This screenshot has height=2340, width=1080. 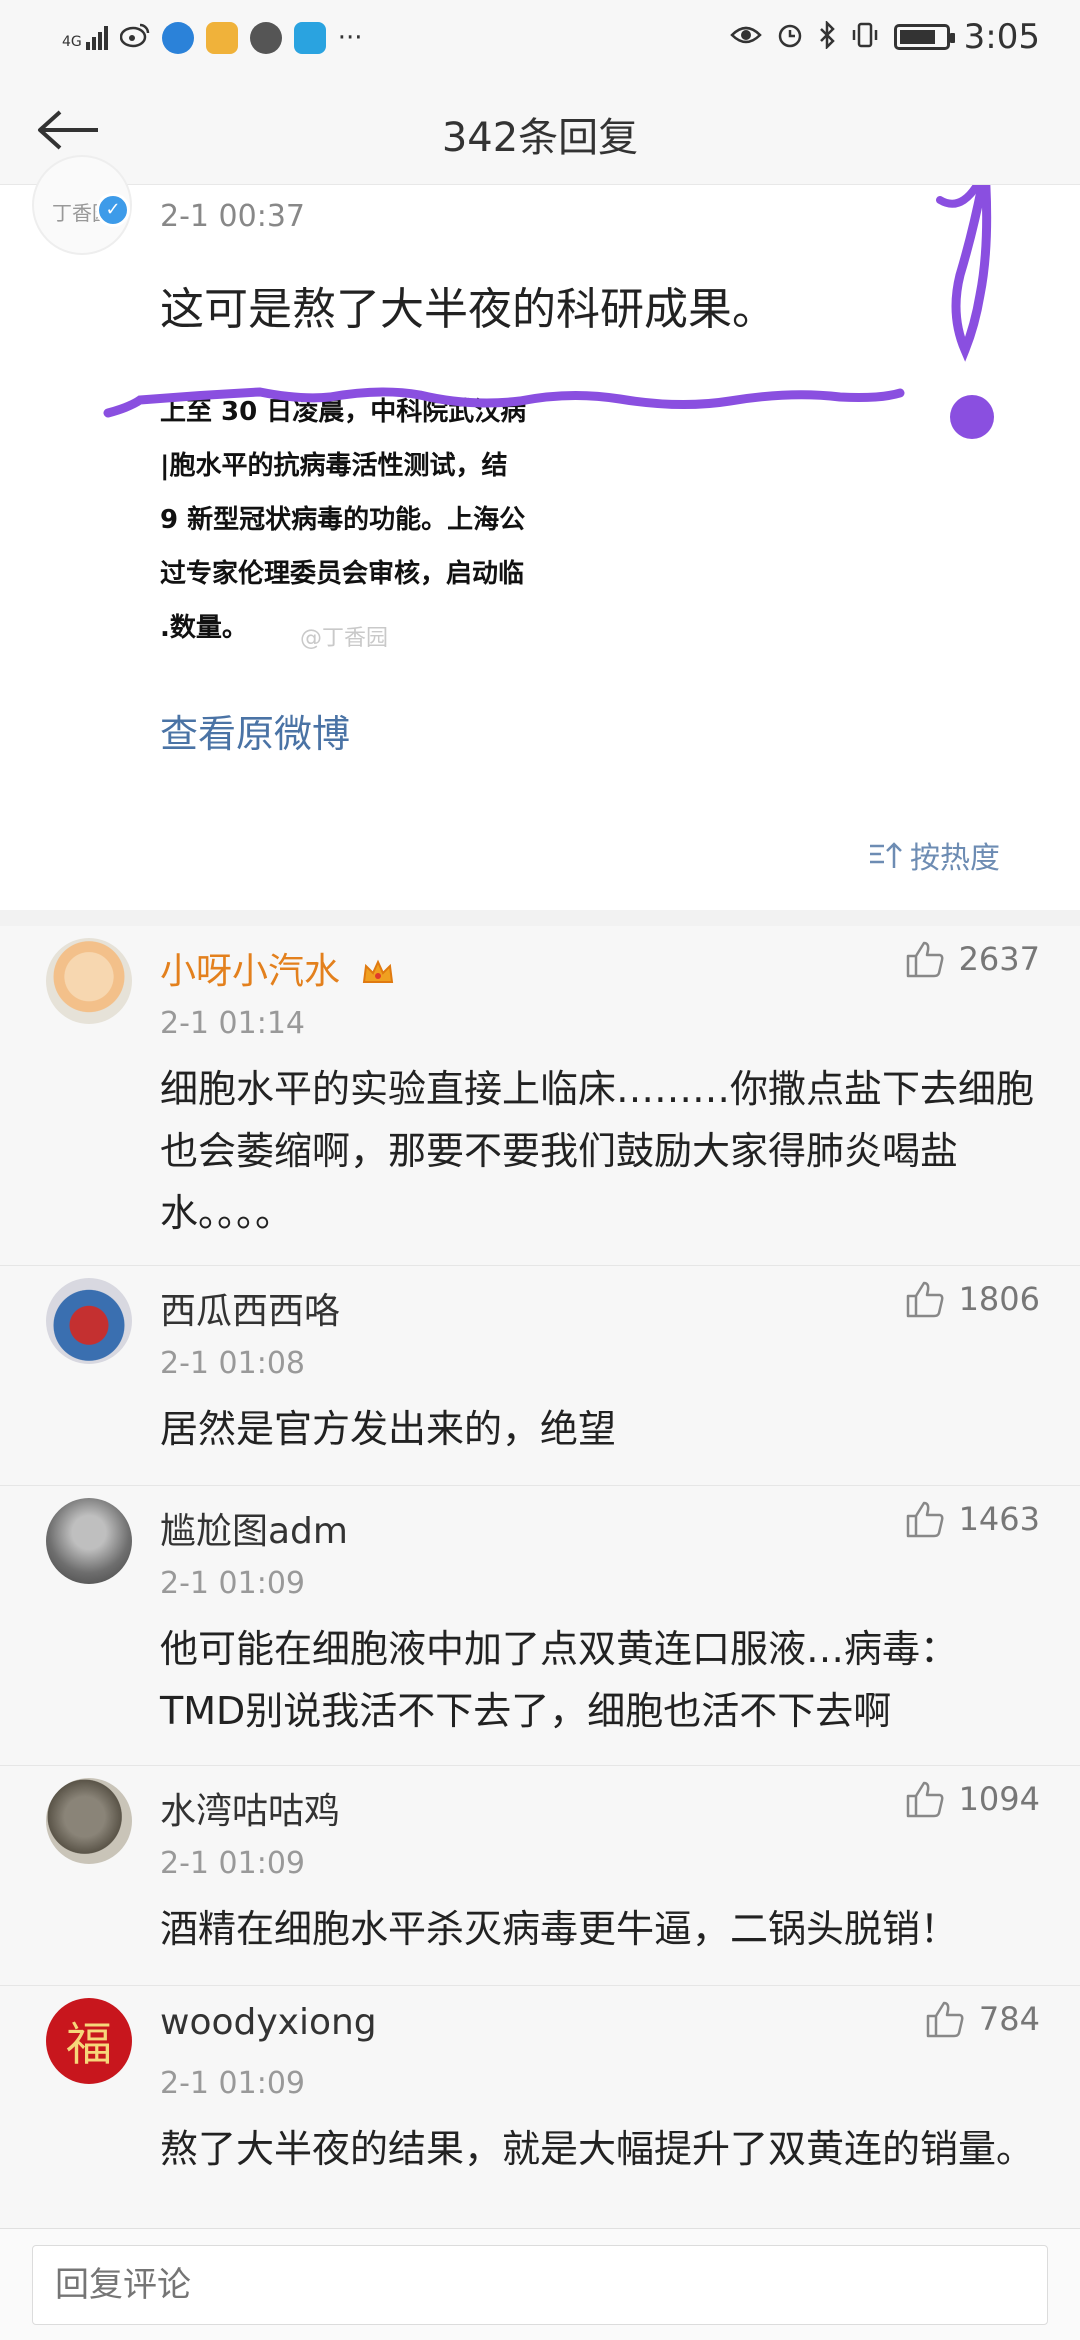 I want to click on like-button: 784, so click(x=982, y=2019).